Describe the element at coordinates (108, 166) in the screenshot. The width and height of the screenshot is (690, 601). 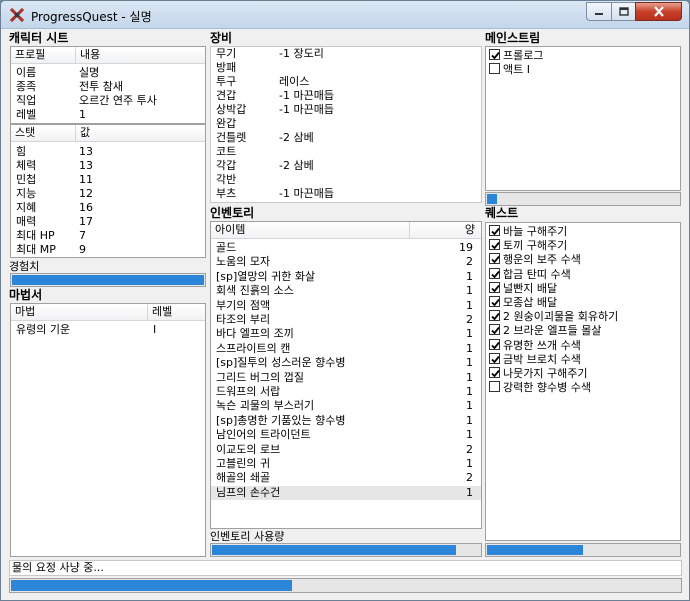
I see `stat-row: 체력 13` at that location.